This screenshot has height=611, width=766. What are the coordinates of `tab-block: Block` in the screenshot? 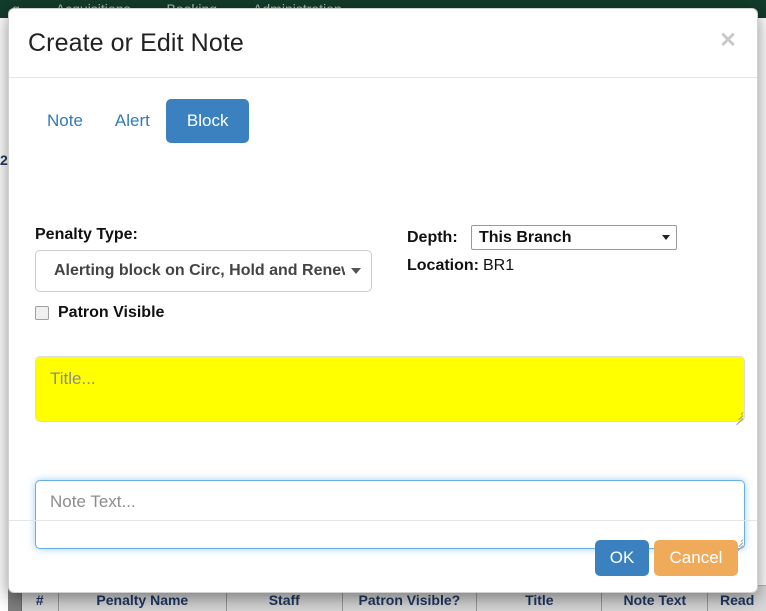 It's located at (207, 121).